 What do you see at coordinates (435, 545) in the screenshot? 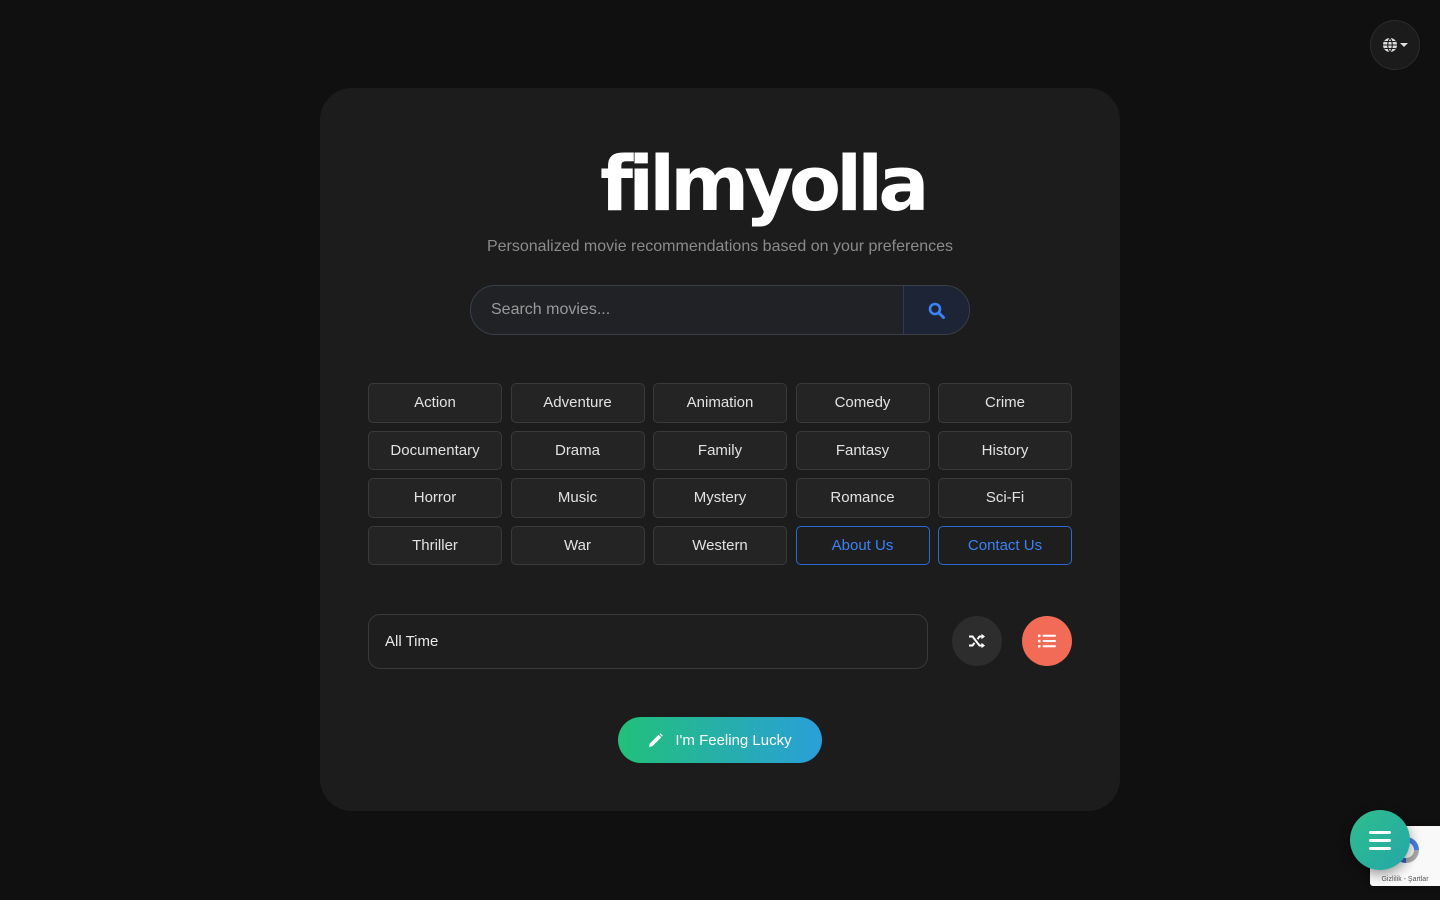
I see `genre-thriller-button: Thriller` at bounding box center [435, 545].